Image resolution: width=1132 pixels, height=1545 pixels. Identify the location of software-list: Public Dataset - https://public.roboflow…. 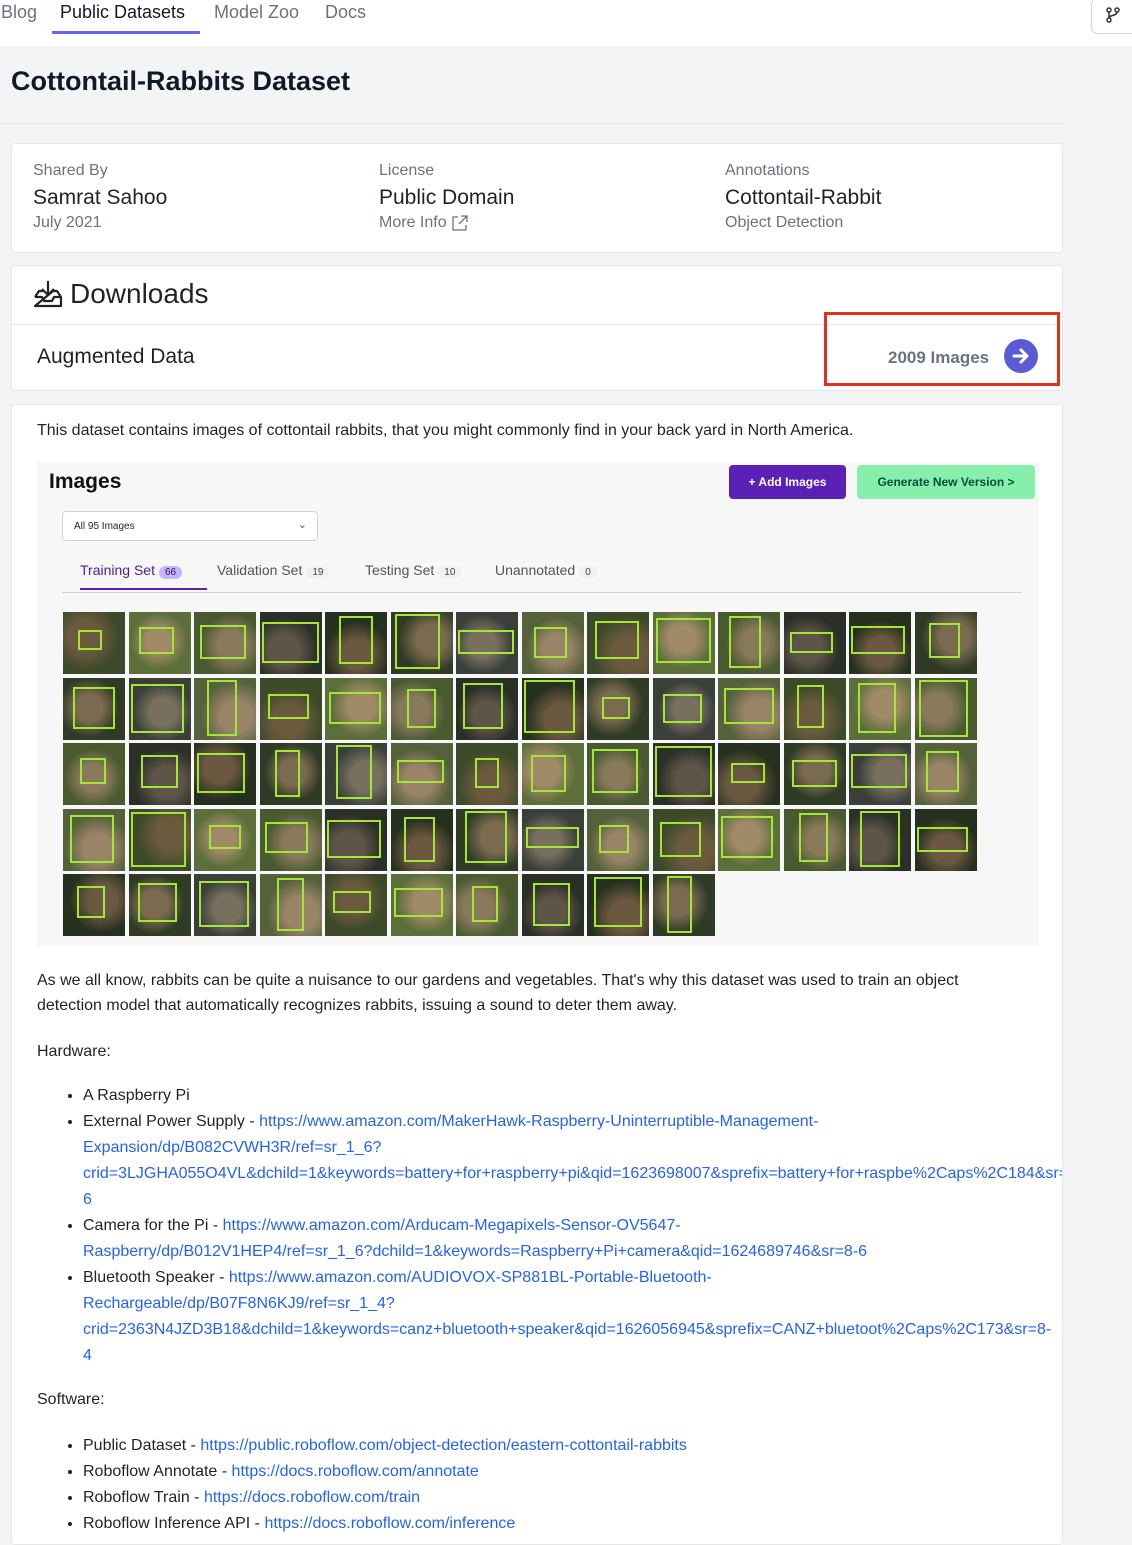
(560, 1485).